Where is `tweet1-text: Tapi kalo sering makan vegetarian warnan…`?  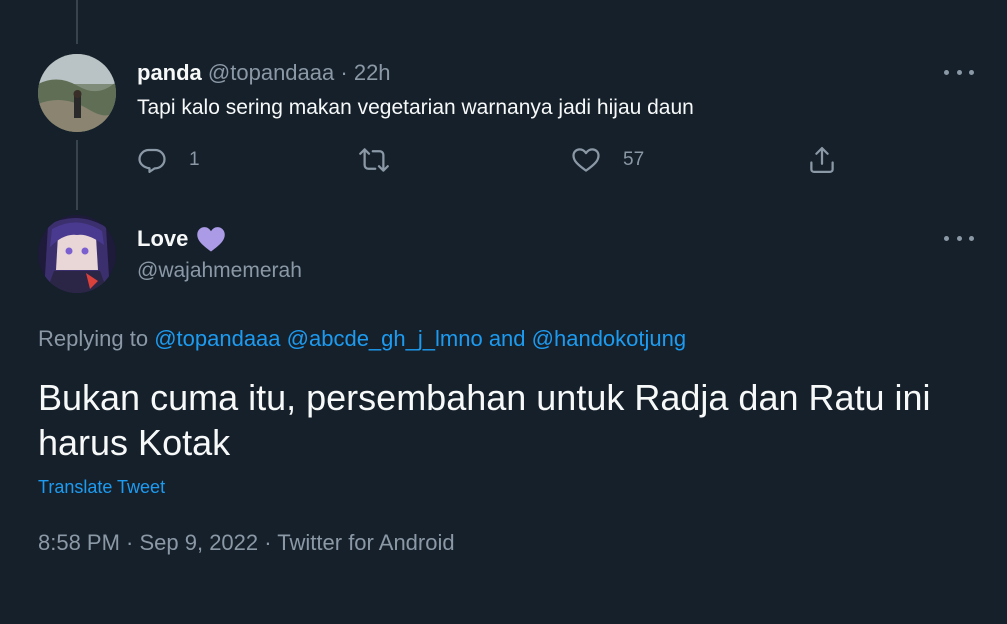
tweet1-text: Tapi kalo sering makan vegetarian warnan… is located at coordinates (415, 107).